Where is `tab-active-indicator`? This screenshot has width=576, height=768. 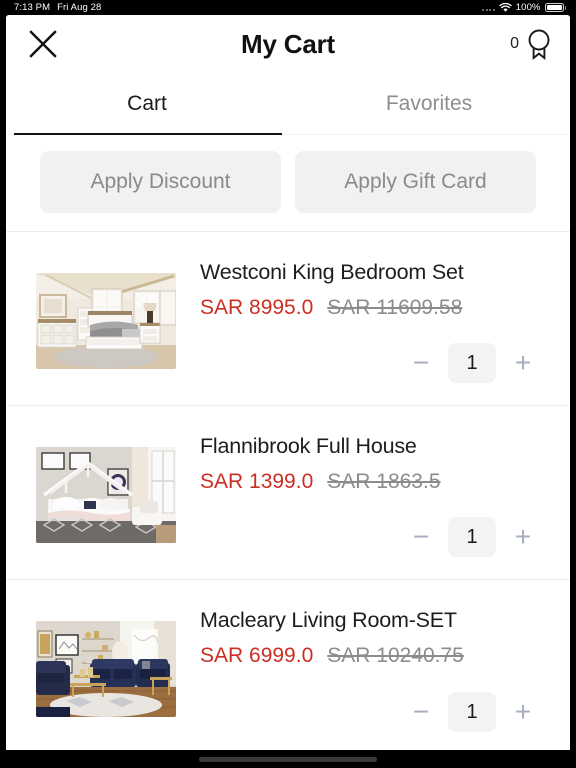
tab-active-indicator is located at coordinates (148, 133).